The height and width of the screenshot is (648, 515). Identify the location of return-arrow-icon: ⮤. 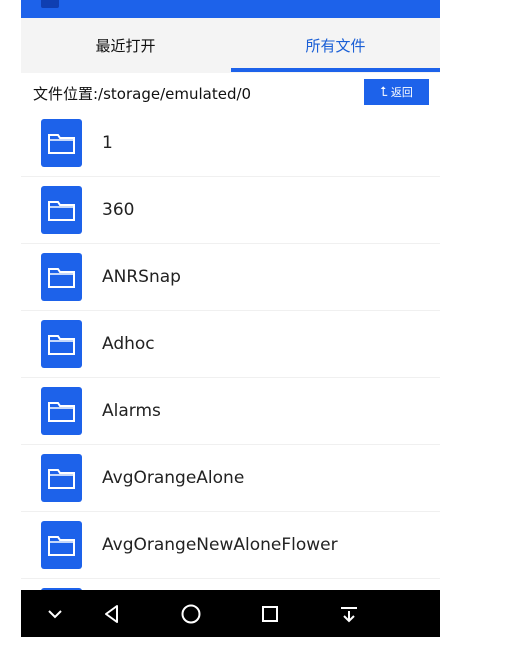
(384, 92).